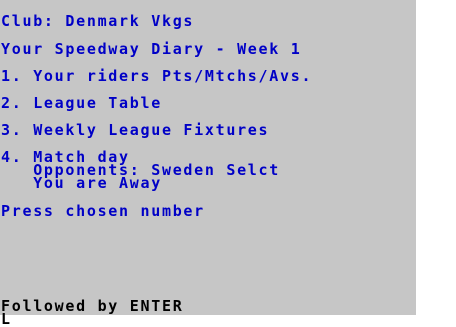  What do you see at coordinates (151, 49) in the screenshot?
I see `diary-title: Your Speedway Diary - Week 1` at bounding box center [151, 49].